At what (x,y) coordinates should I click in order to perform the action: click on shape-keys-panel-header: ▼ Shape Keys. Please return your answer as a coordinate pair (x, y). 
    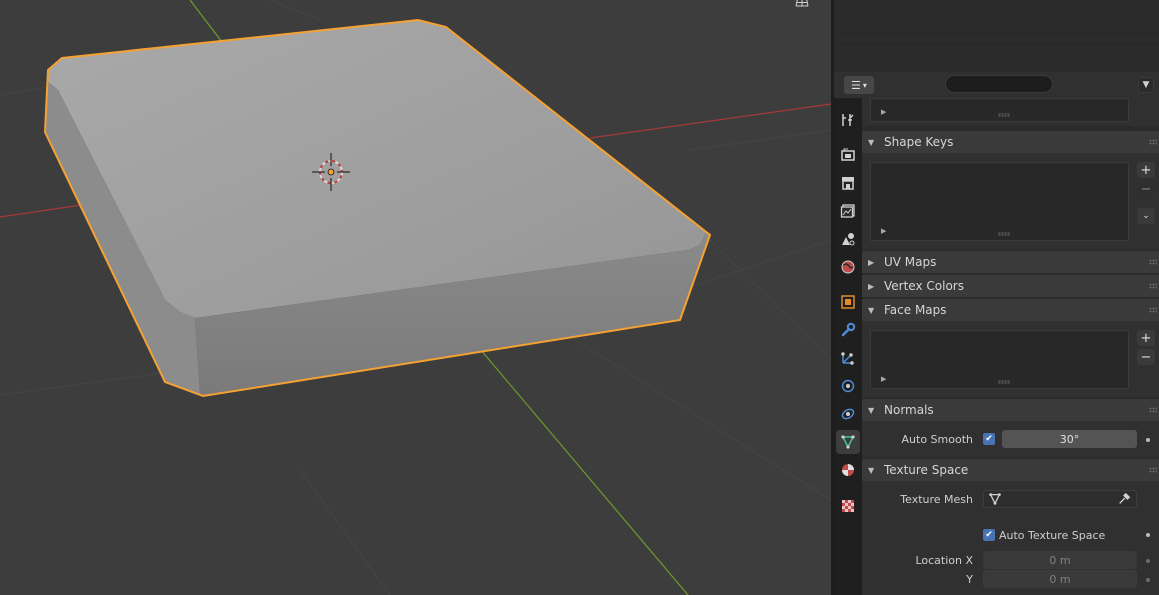
    Looking at the image, I should click on (1010, 142).